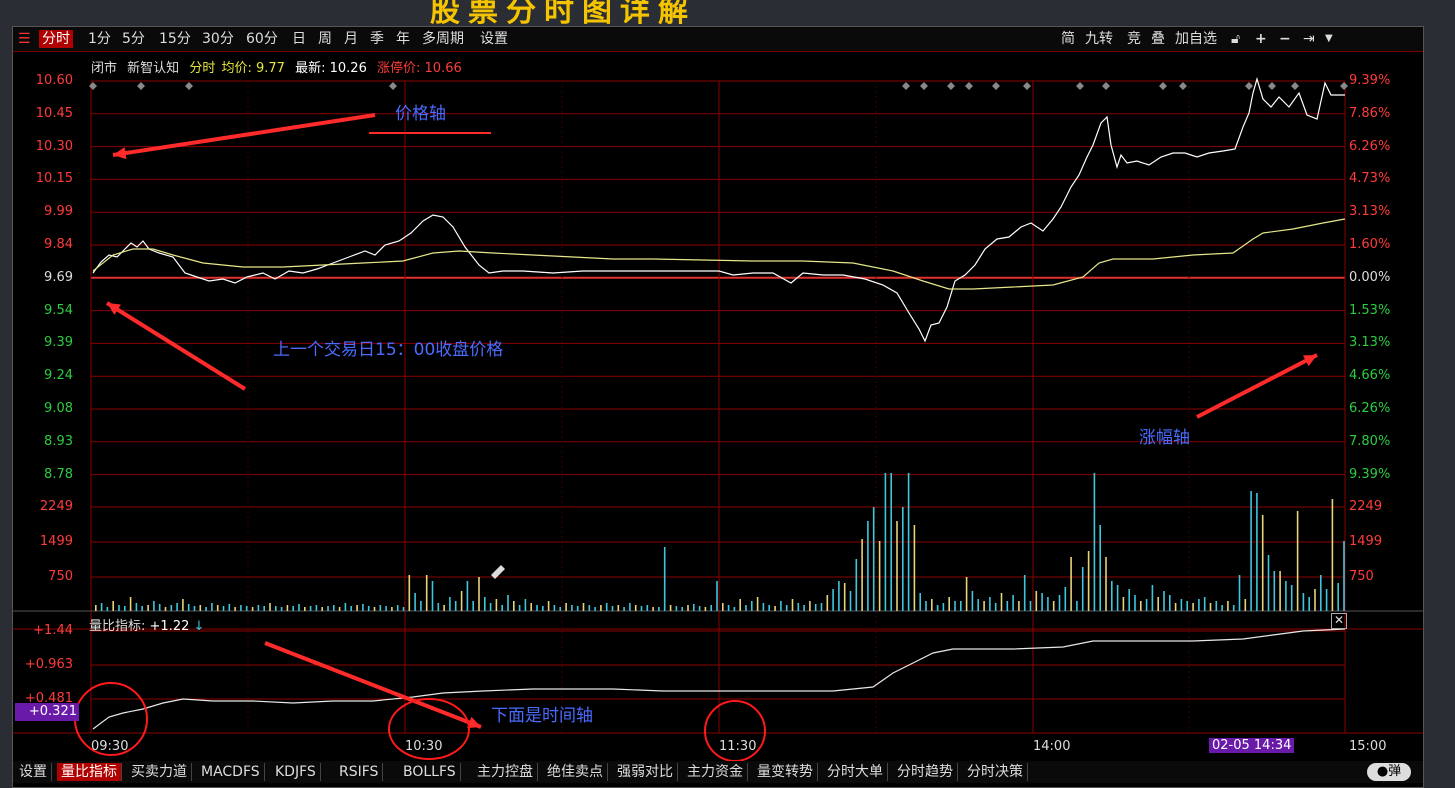 This screenshot has width=1455, height=788. Describe the element at coordinates (1252, 745) in the screenshot. I see `cursor-time-marker: 02-05 14:34` at that location.